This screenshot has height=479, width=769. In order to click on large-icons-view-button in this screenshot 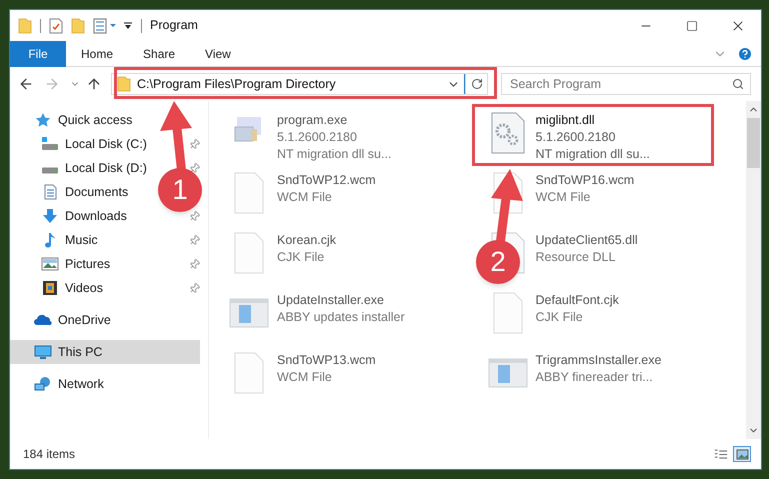, I will do `click(742, 454)`.